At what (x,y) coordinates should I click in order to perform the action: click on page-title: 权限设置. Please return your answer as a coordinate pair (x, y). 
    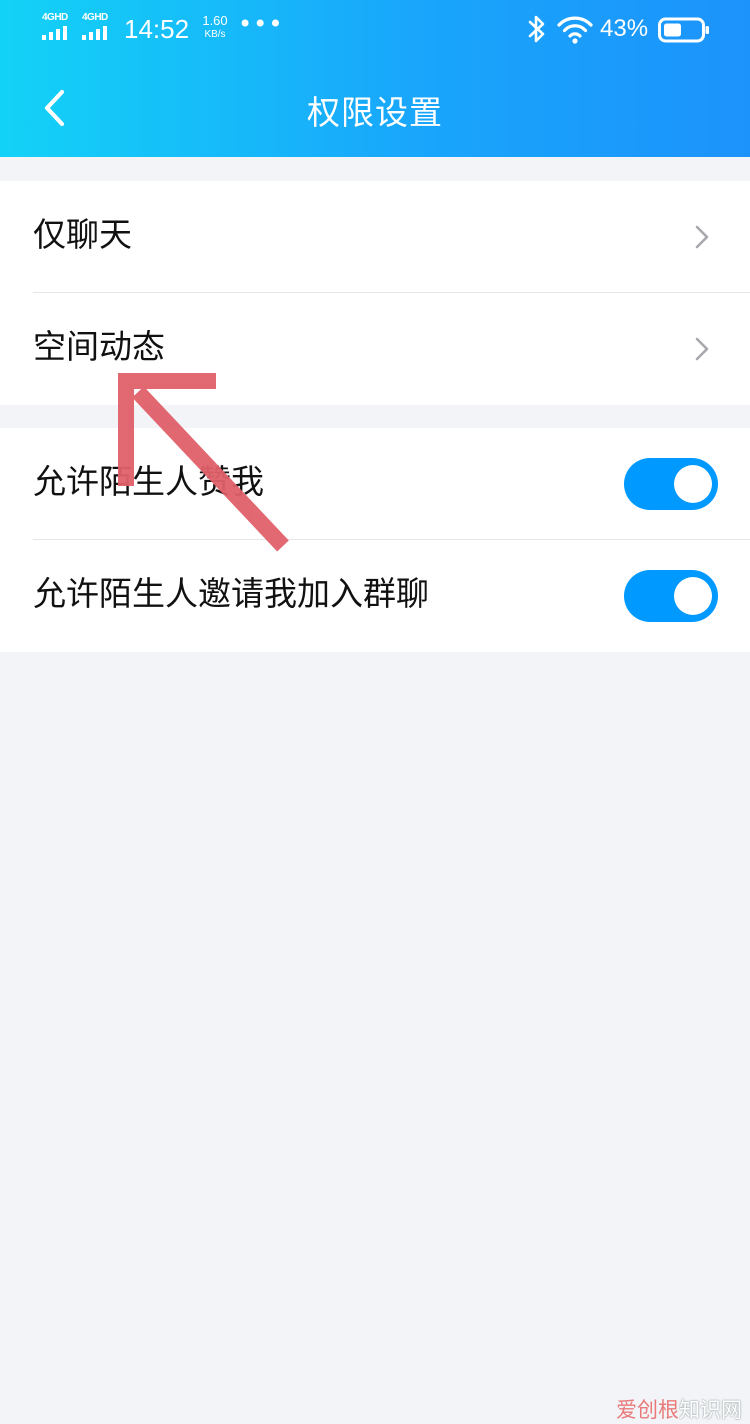
    Looking at the image, I should click on (375, 112).